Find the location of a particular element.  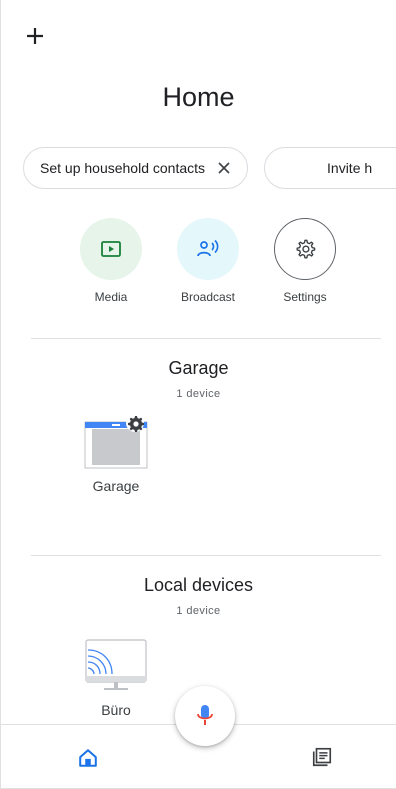

quick-actions: Media Broadcast Settings is located at coordinates (208, 261).